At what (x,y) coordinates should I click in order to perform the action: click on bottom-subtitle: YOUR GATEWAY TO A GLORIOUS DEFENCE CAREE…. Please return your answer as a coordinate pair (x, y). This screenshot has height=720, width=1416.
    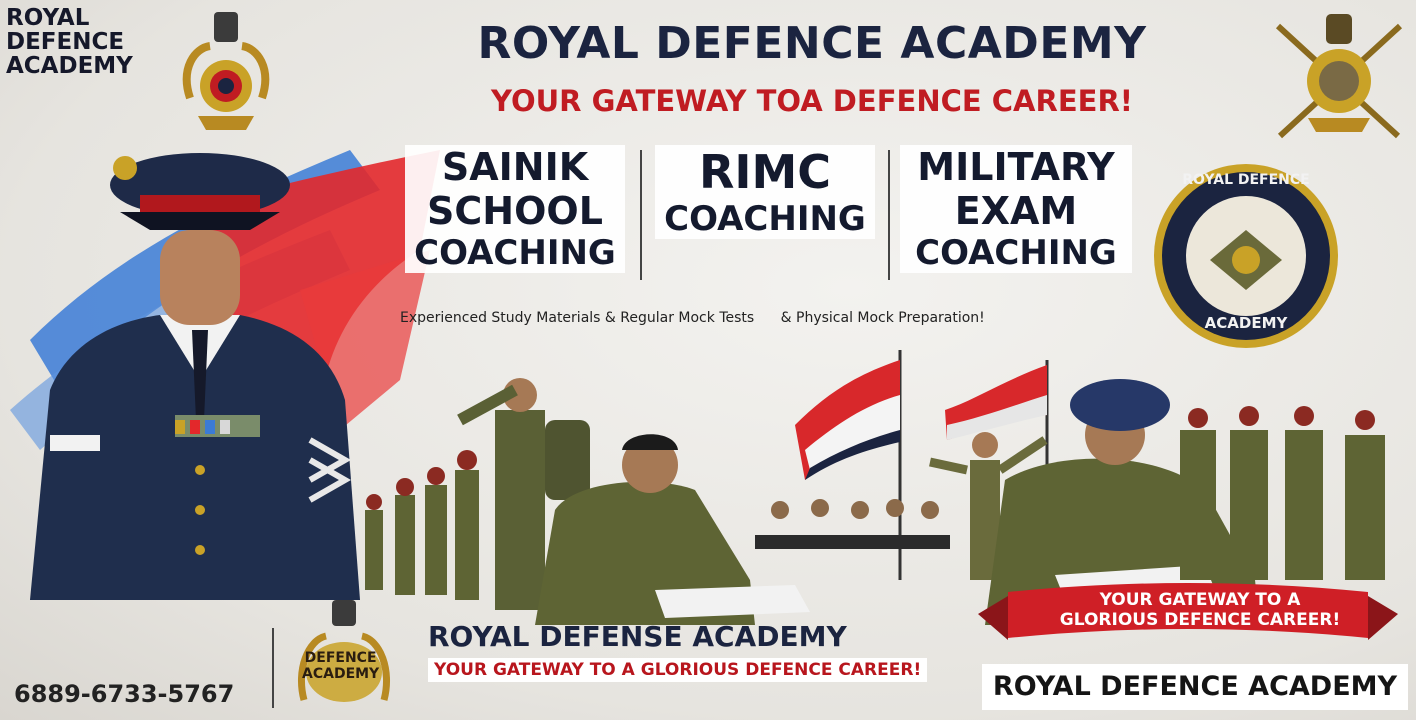
    Looking at the image, I should click on (678, 670).